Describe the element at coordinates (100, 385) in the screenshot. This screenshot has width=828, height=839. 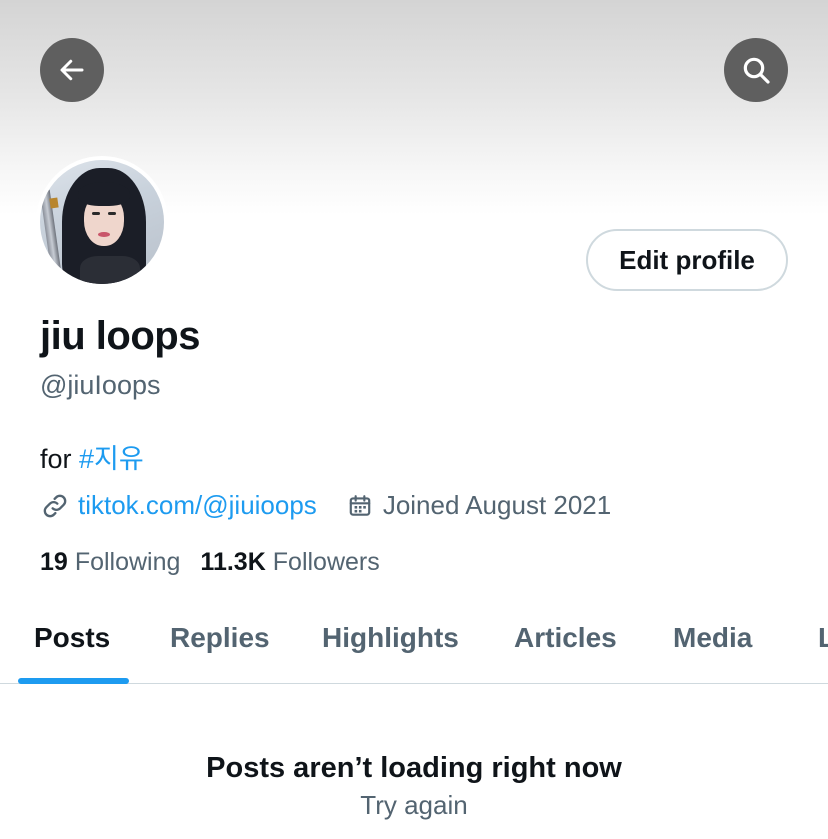
I see `user-handle: @jiuIoops` at that location.